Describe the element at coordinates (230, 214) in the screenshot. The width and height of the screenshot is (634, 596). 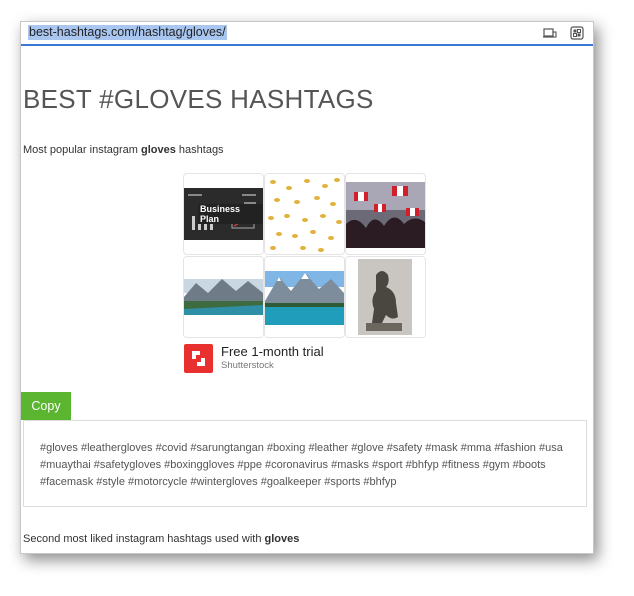
I see `ad-image-text: Business Plan` at that location.